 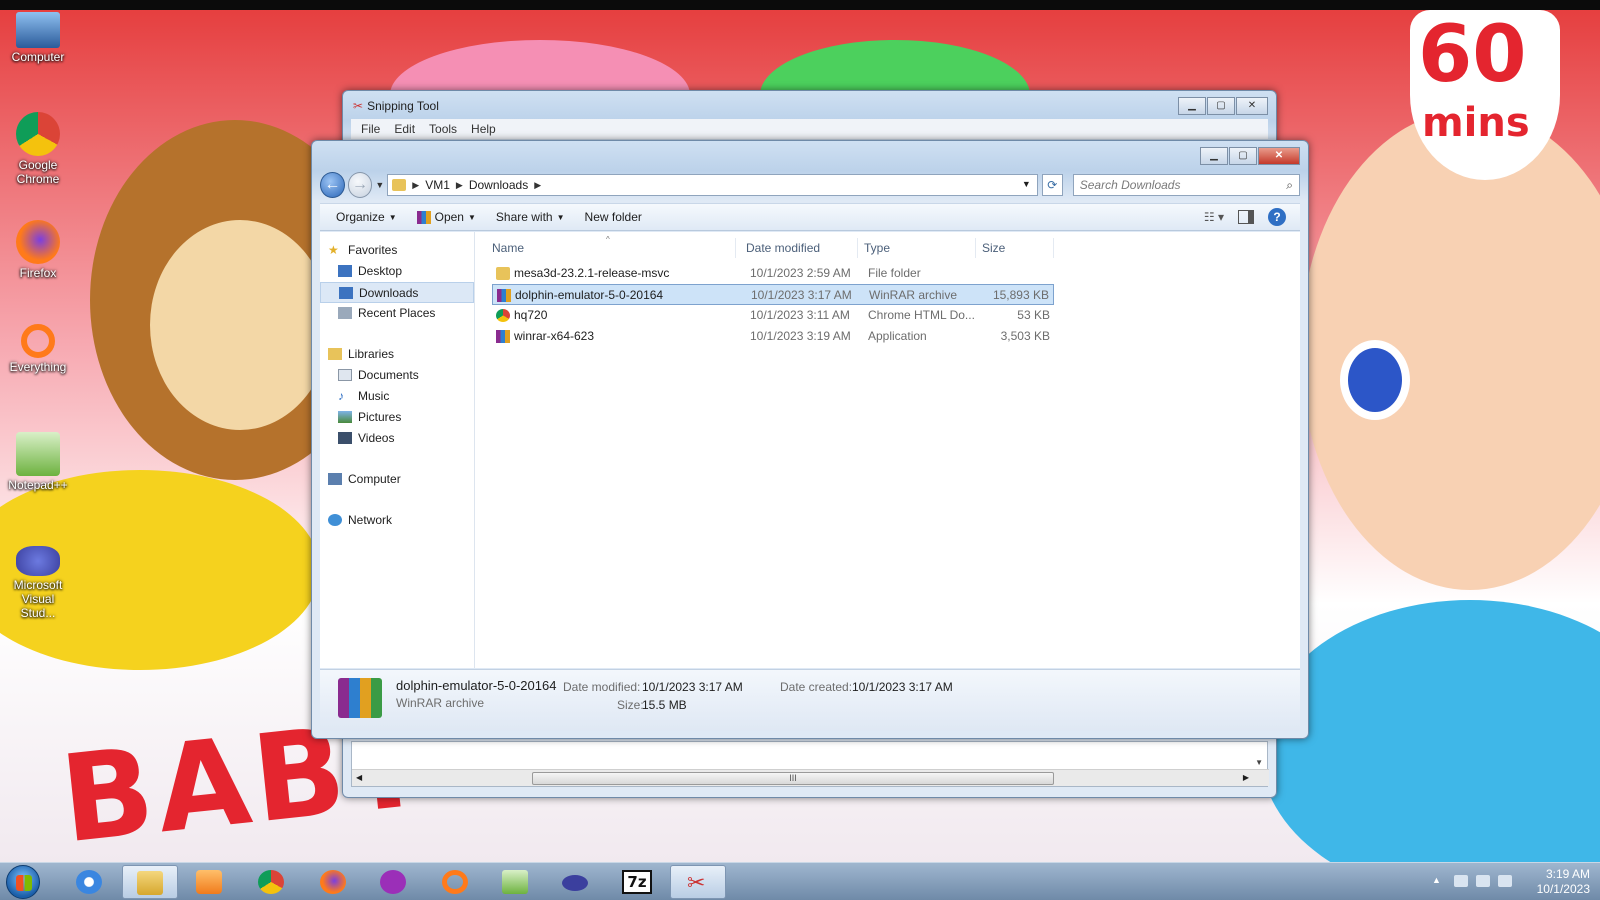 I want to click on everything-search-icon, so click(x=455, y=882).